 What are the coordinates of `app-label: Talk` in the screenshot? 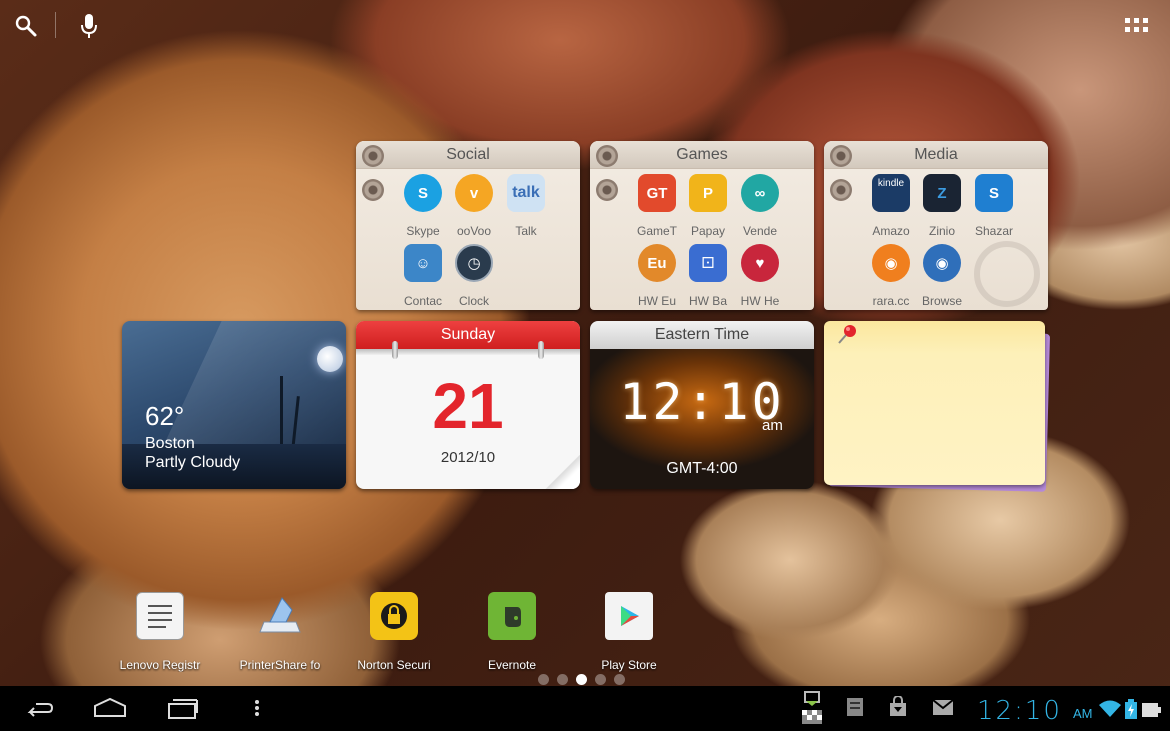 It's located at (526, 231).